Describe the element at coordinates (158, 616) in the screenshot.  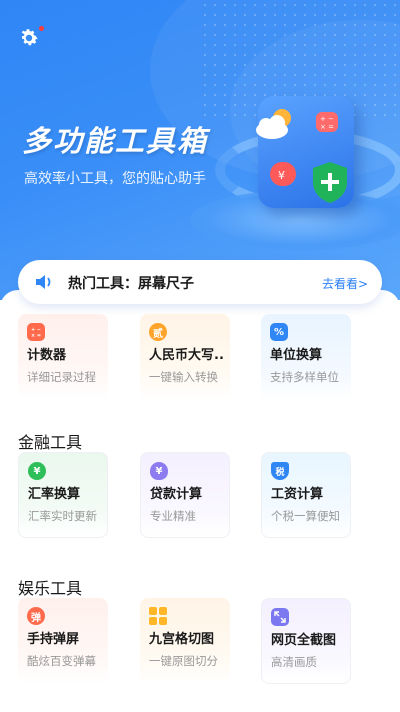
I see `grid-icon` at that location.